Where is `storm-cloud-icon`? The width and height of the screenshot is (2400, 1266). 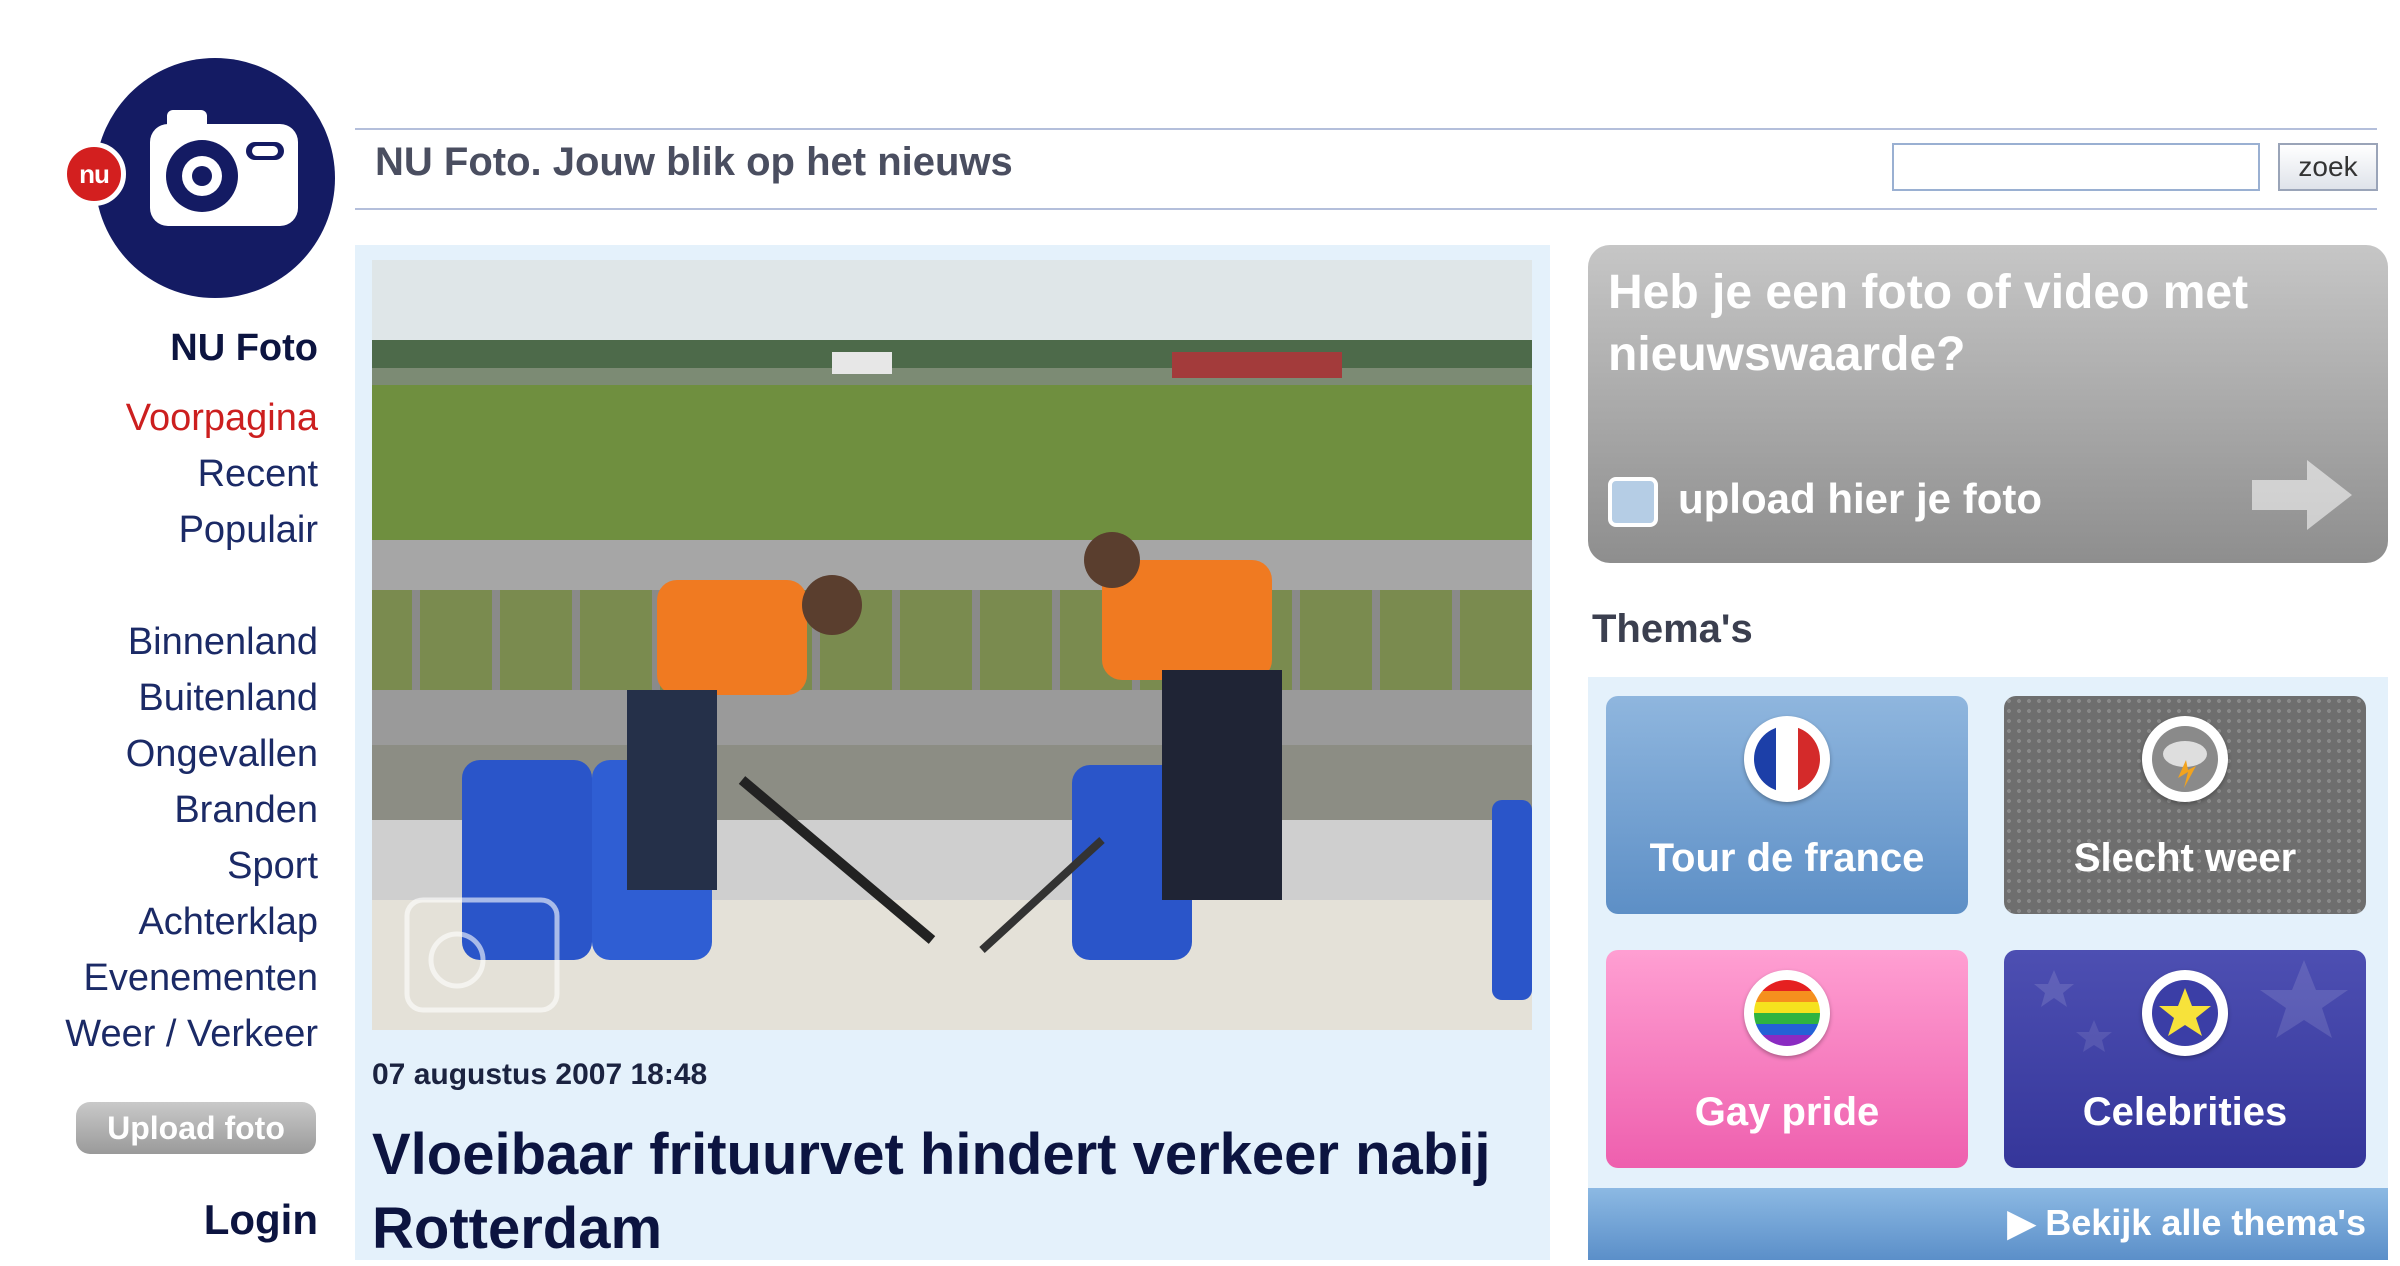
storm-cloud-icon is located at coordinates (2185, 759).